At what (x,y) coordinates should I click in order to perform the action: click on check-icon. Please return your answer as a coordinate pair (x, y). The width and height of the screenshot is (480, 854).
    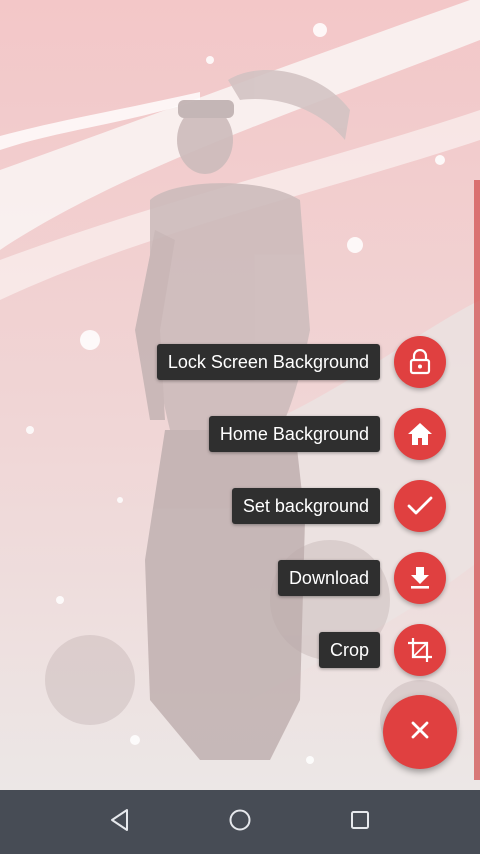
    Looking at the image, I should click on (420, 506).